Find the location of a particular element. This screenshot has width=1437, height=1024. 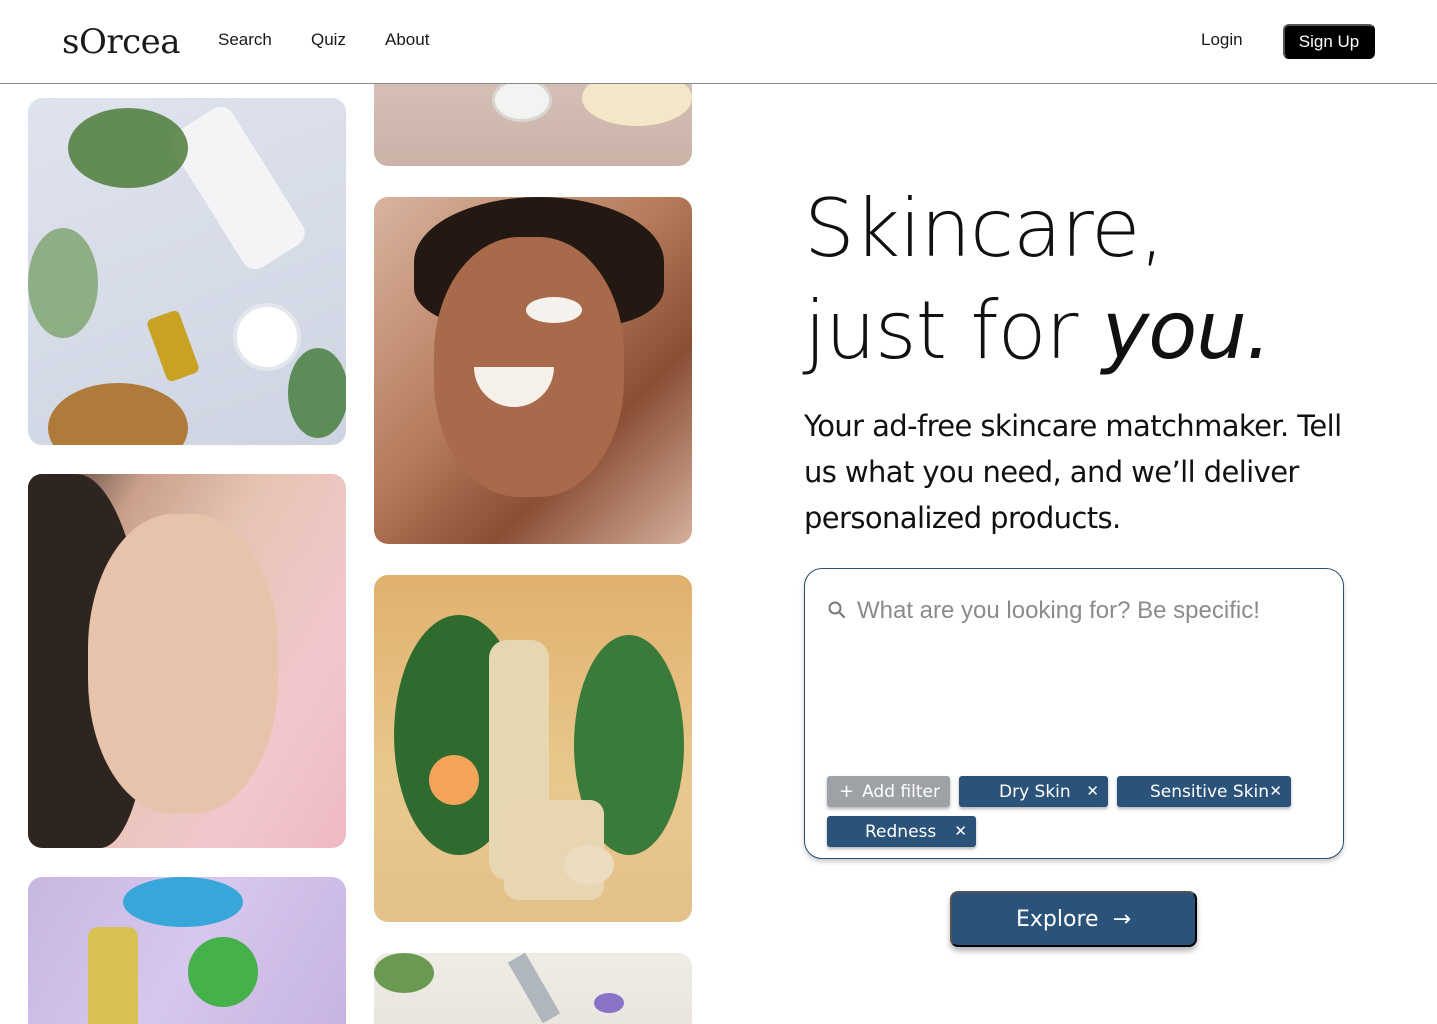

explore-button: Explore → is located at coordinates (1073, 919).